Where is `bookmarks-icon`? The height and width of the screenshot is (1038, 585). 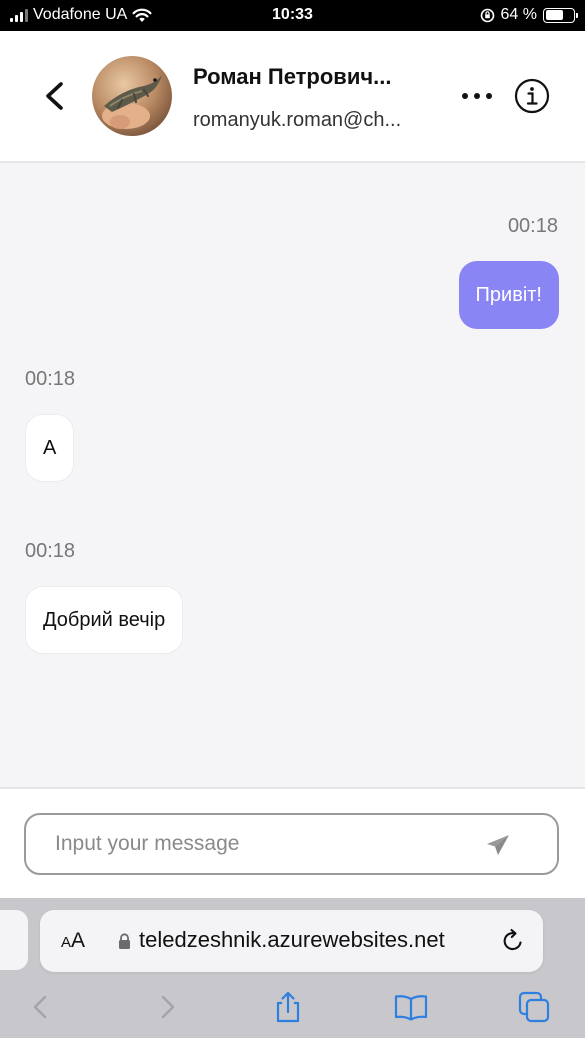
bookmarks-icon is located at coordinates (411, 1007).